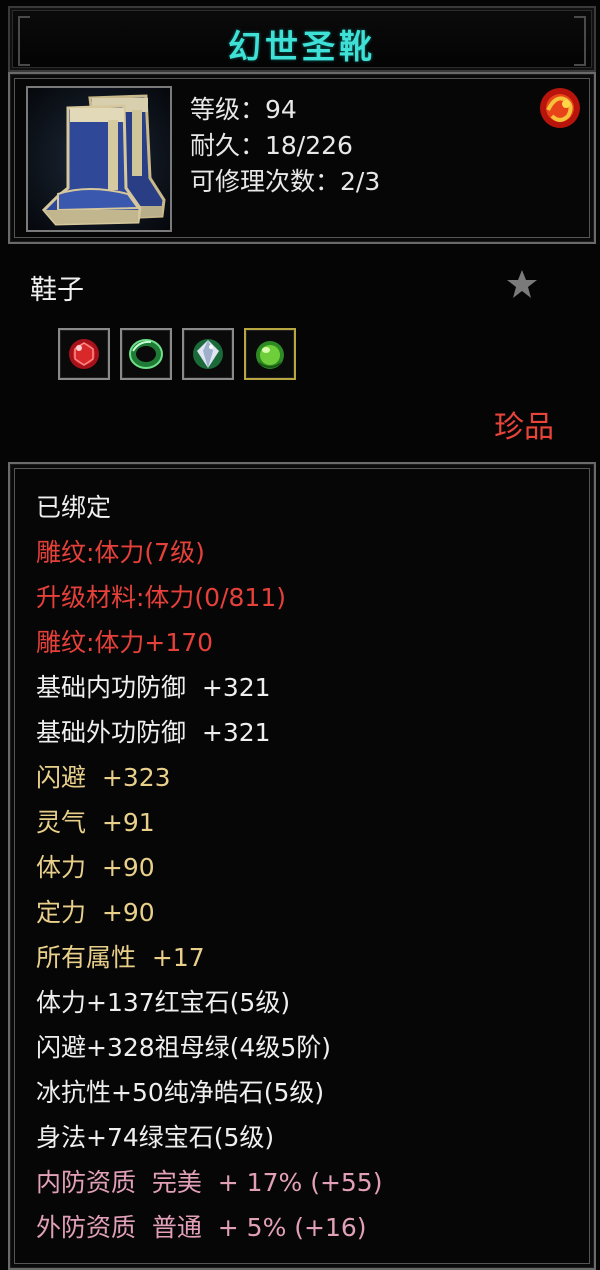 This screenshot has width=600, height=1270. I want to click on rarity-label: 珍品, so click(524, 427).